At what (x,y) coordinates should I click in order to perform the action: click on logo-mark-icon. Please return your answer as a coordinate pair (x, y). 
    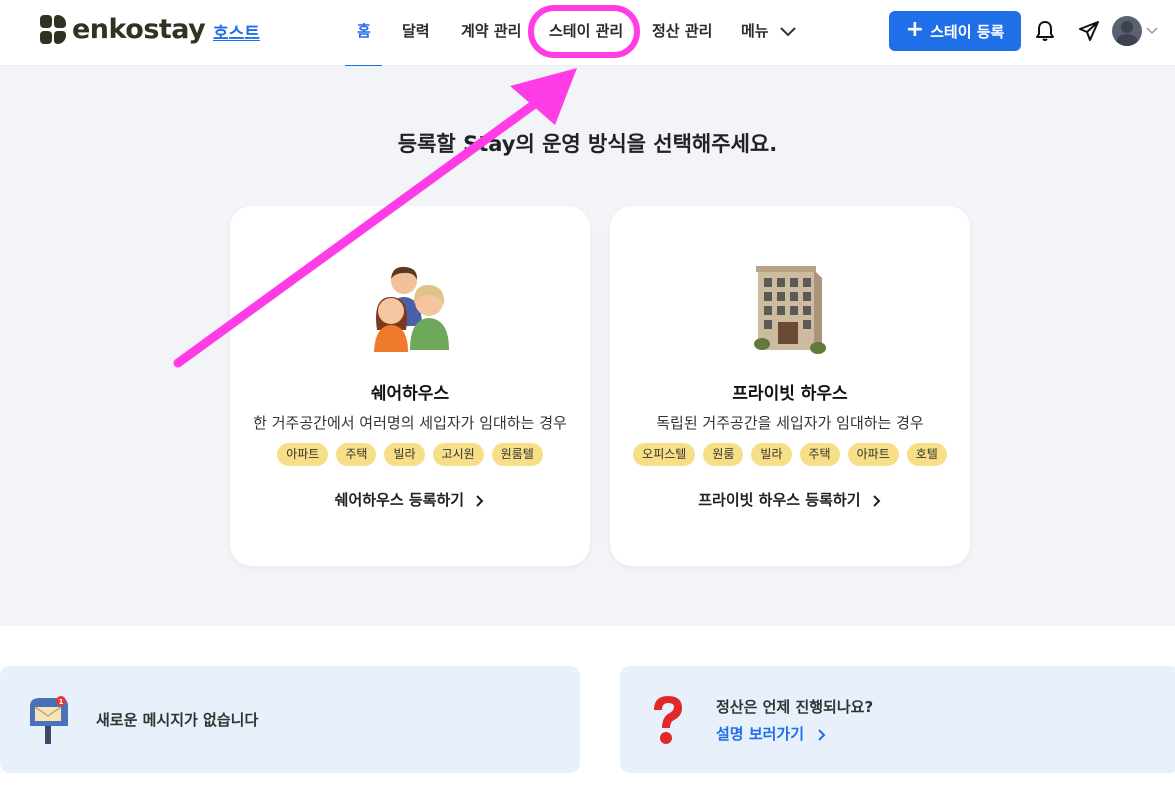
    Looking at the image, I should click on (54, 29).